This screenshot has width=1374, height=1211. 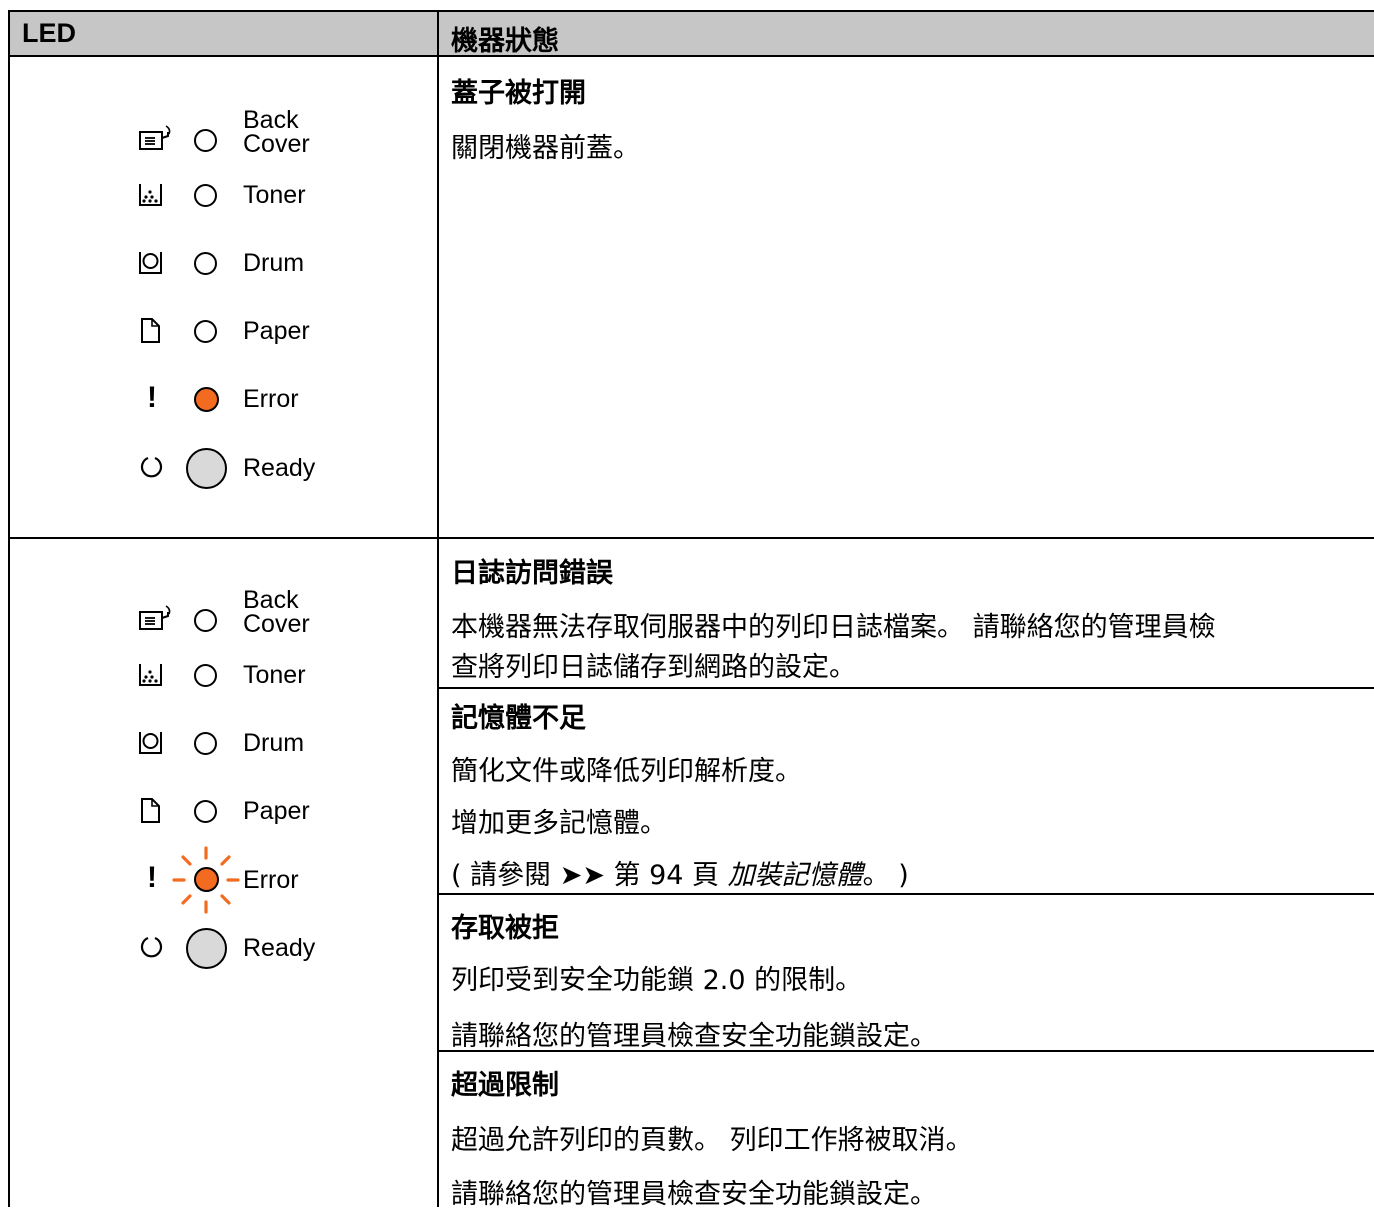 I want to click on left-border, so click(x=9, y=608).